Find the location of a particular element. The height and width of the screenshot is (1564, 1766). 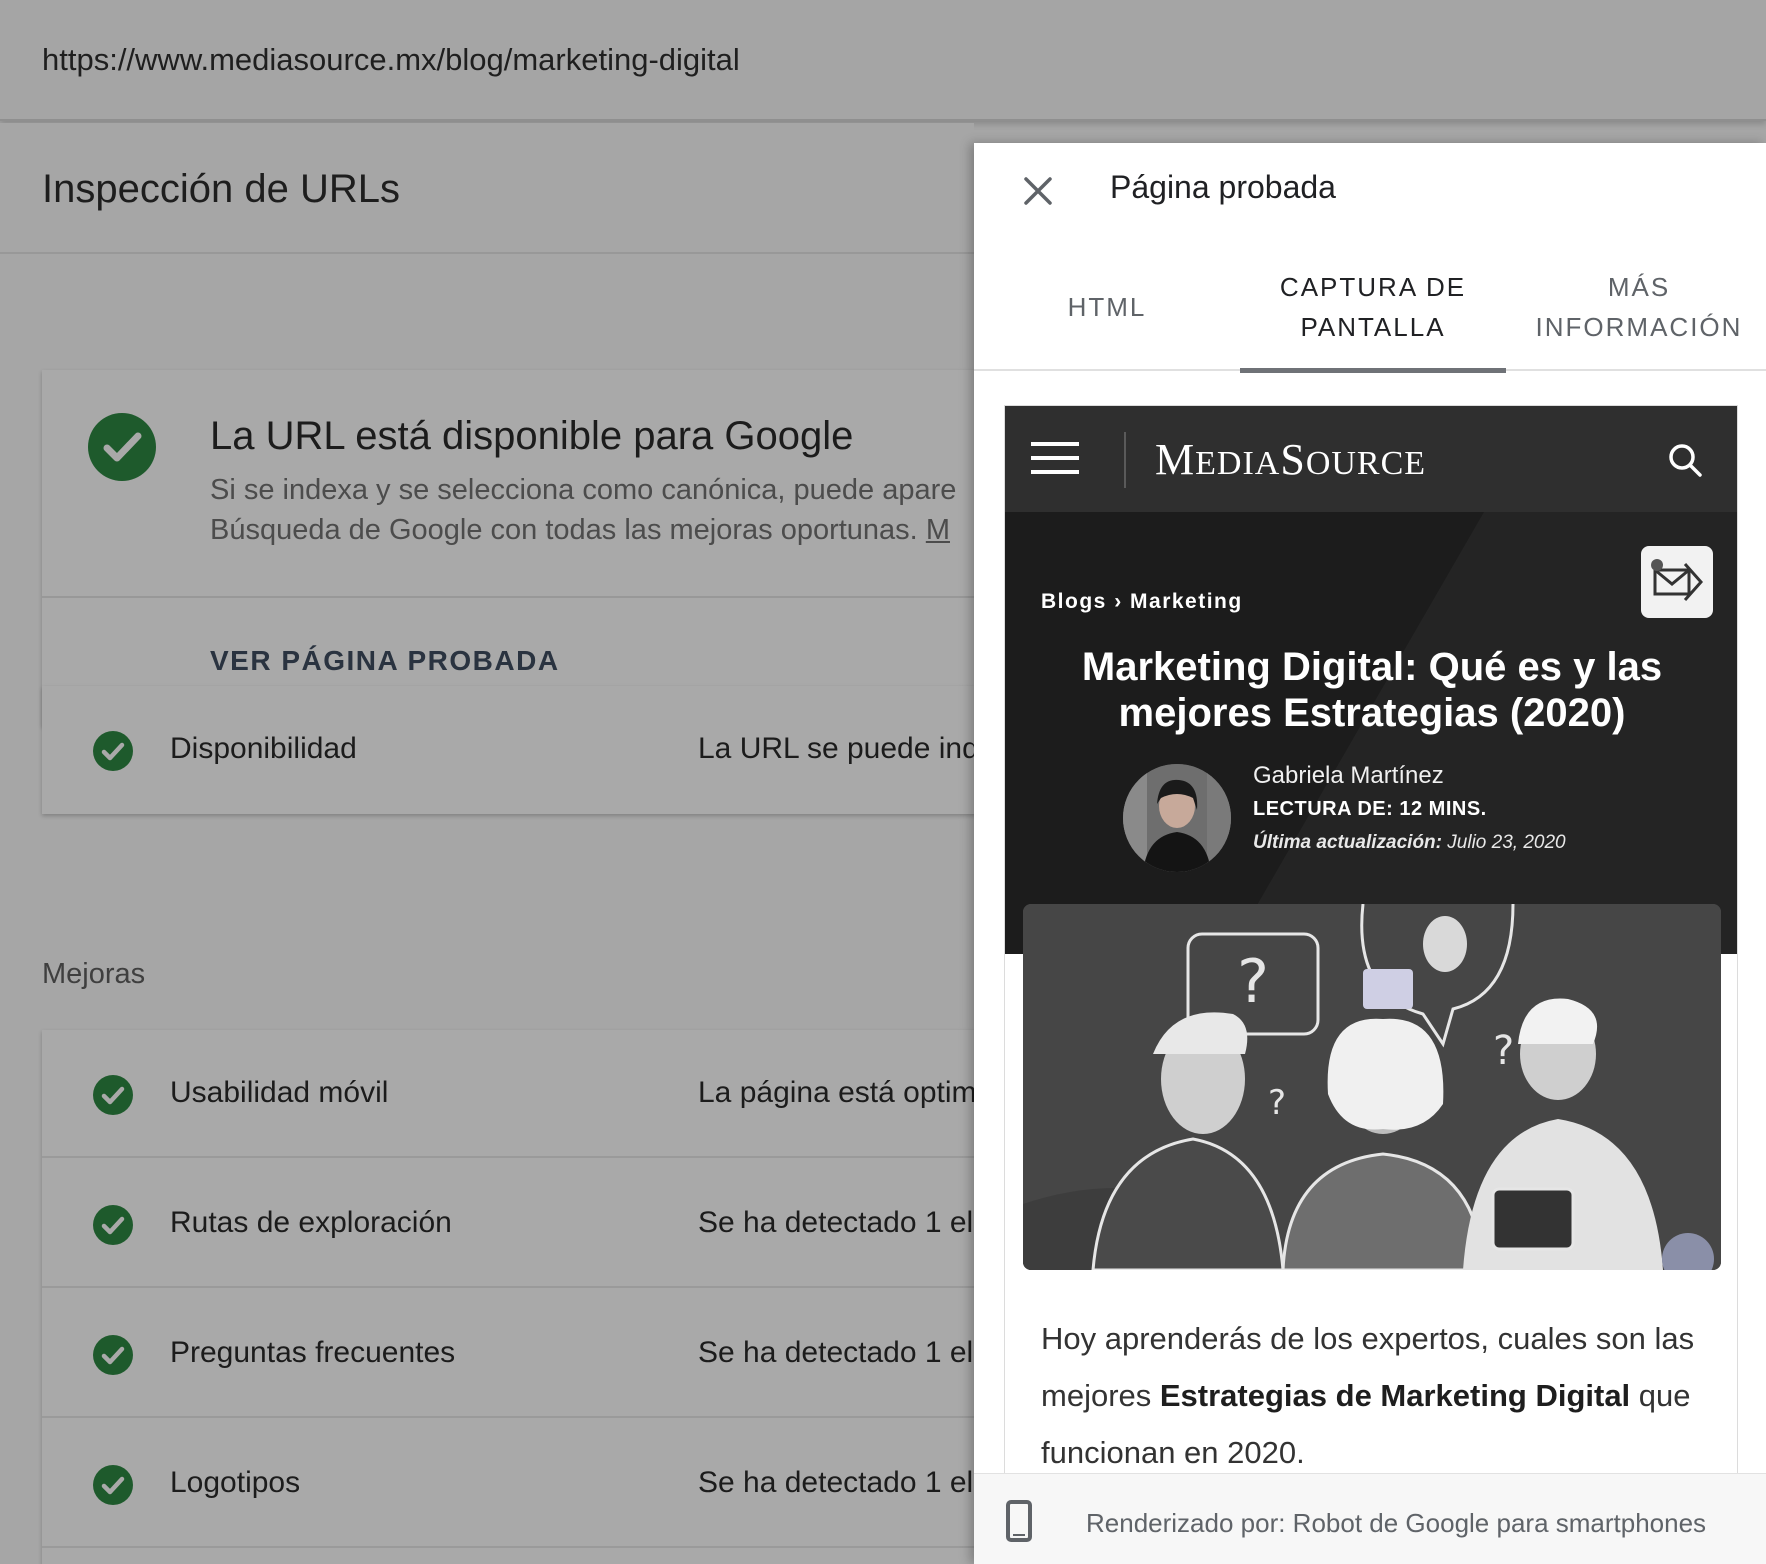

page-title: Inspección de URLs is located at coordinates (221, 189).